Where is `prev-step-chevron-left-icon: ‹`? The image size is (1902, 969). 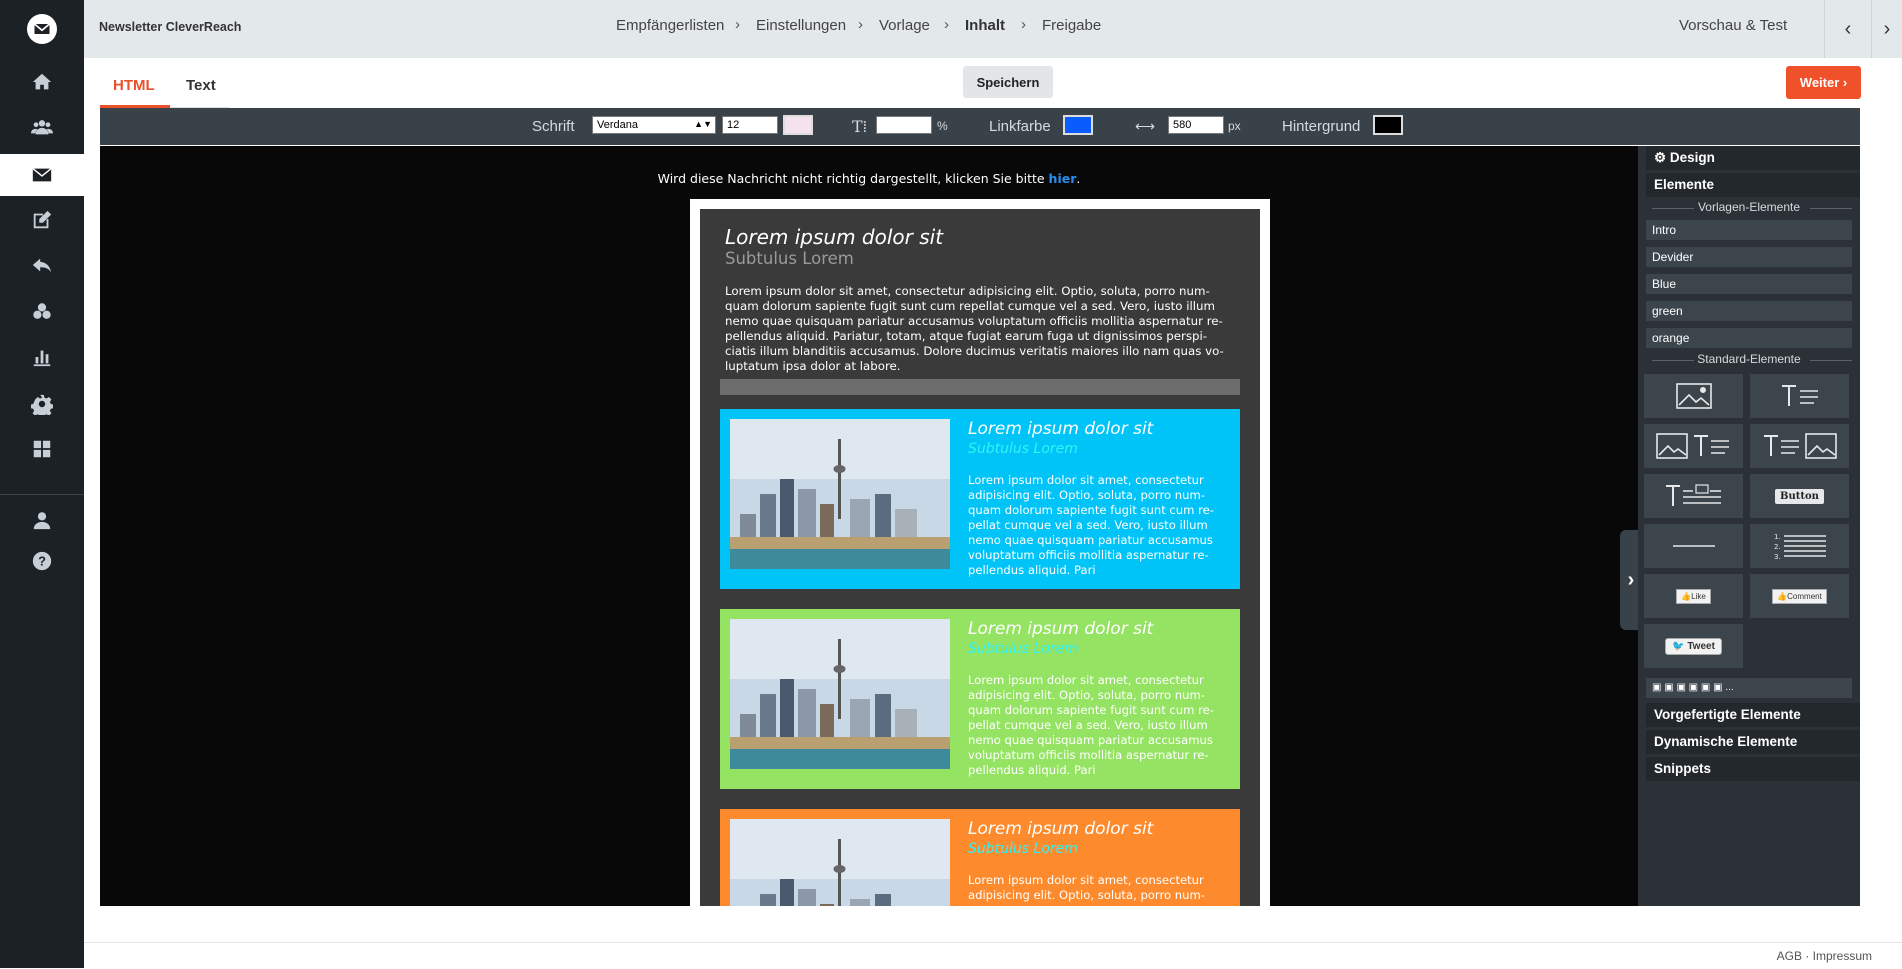
prev-step-chevron-left-icon: ‹ is located at coordinates (1848, 29).